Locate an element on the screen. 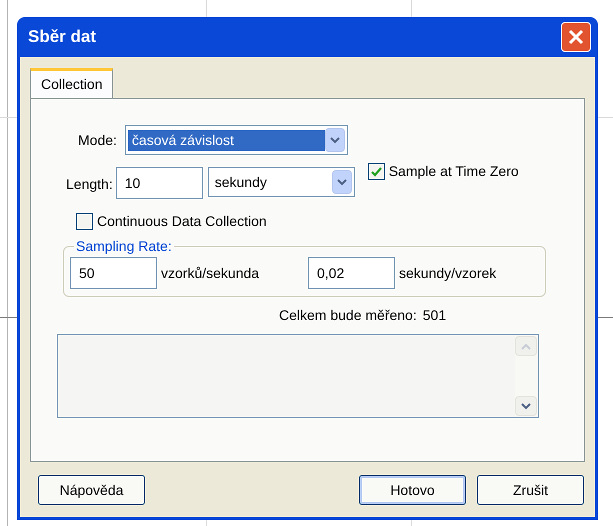  scroll-down-button is located at coordinates (526, 406).